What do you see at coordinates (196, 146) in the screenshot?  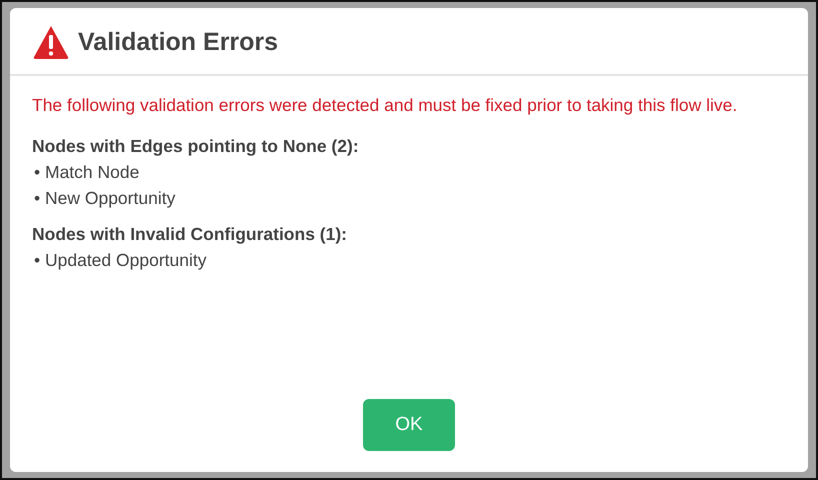 I see `group-heading: Nodes with Edges pointing to None (2):` at bounding box center [196, 146].